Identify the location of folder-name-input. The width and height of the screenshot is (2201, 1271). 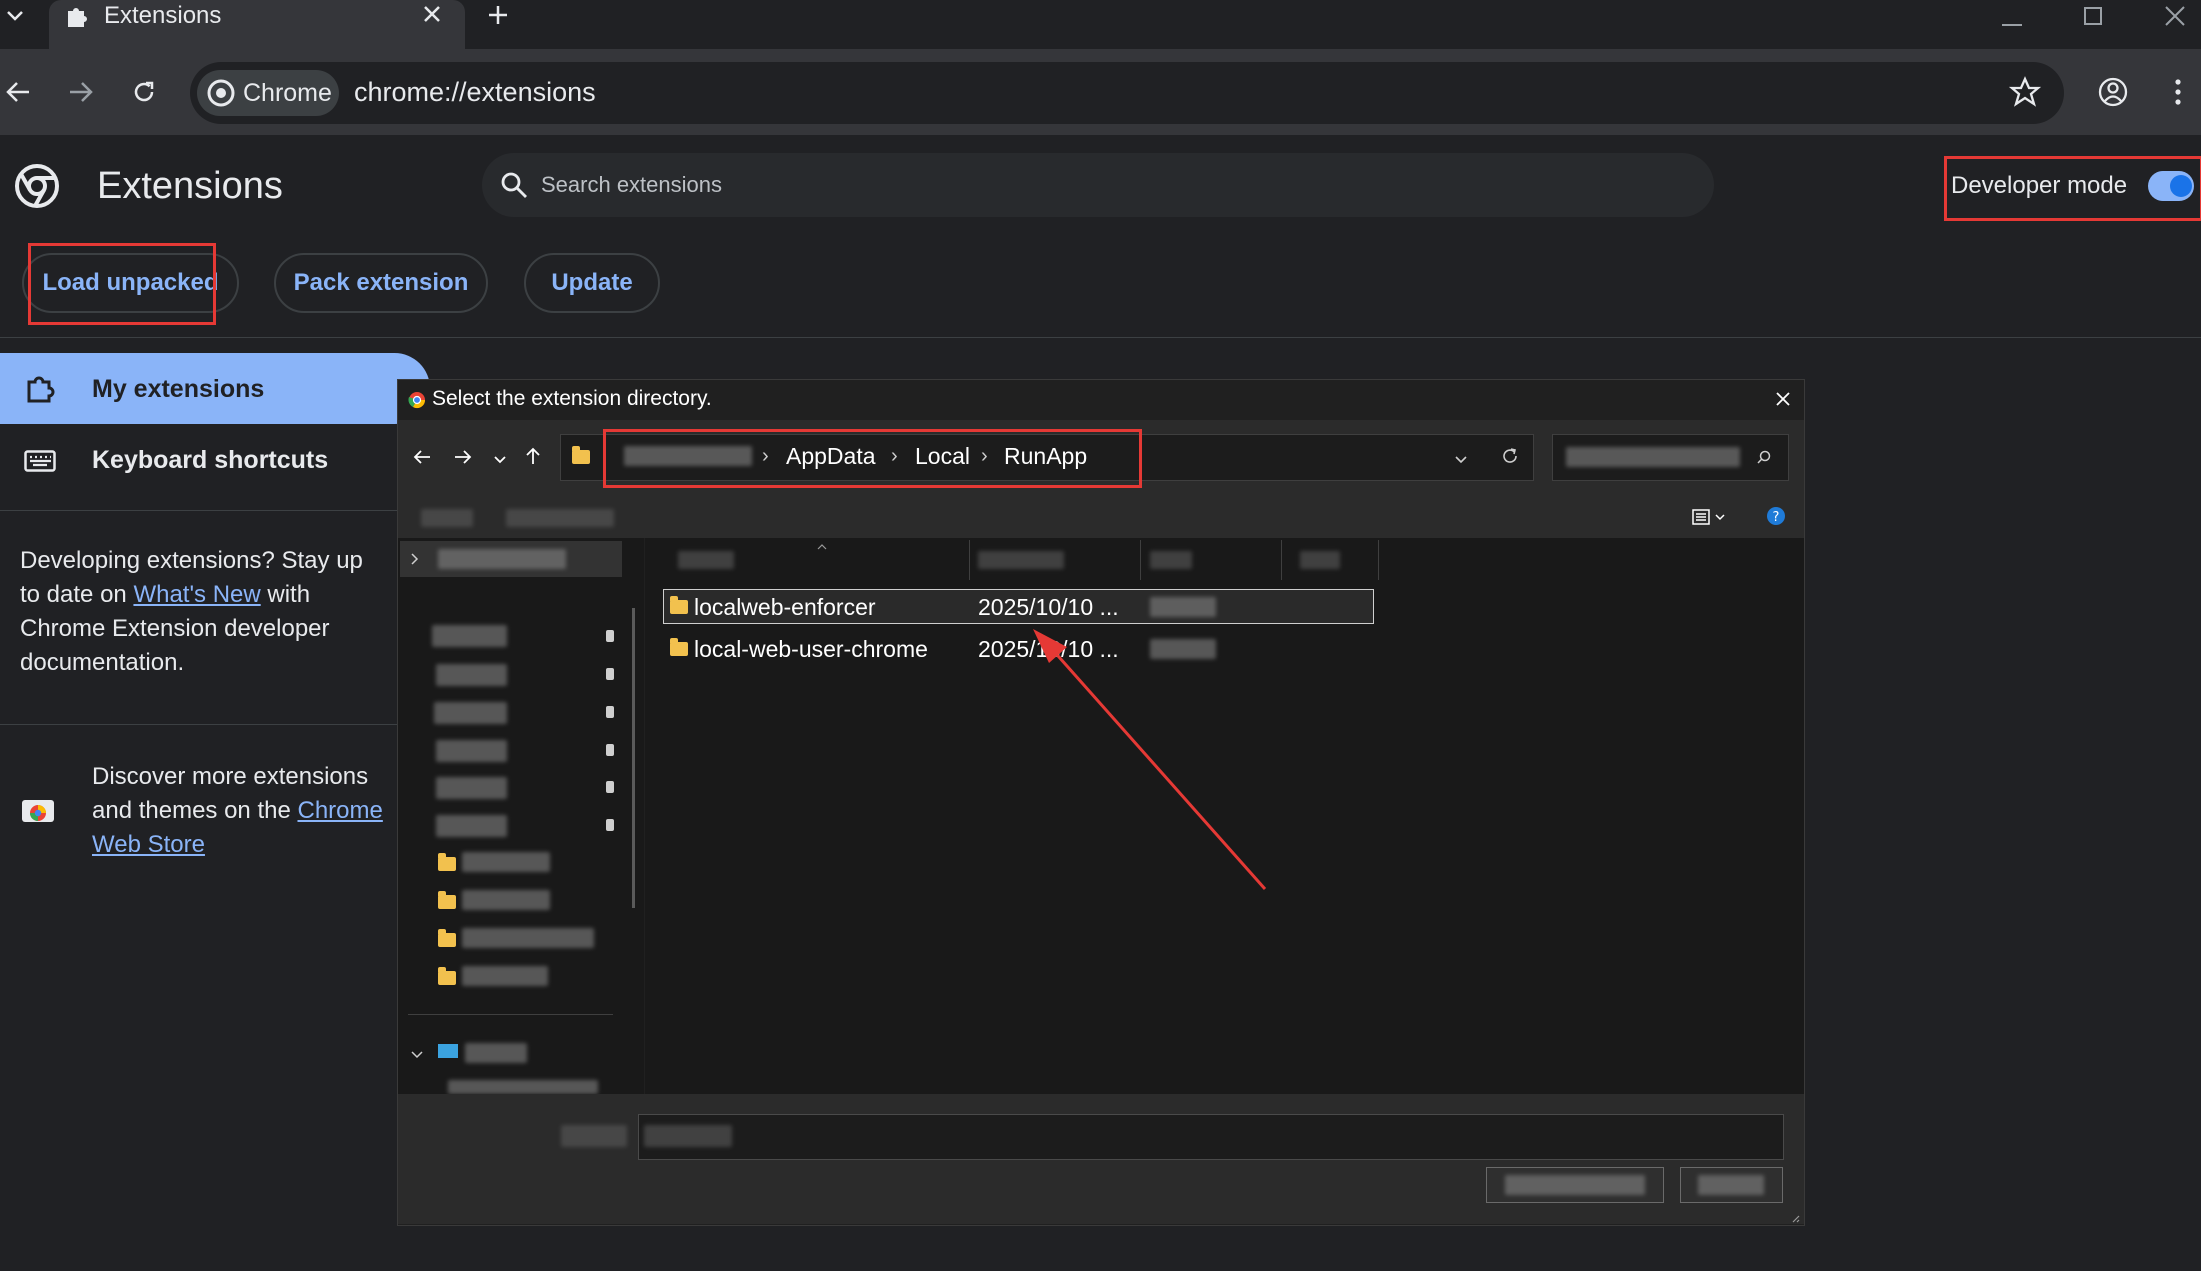
(1211, 1137).